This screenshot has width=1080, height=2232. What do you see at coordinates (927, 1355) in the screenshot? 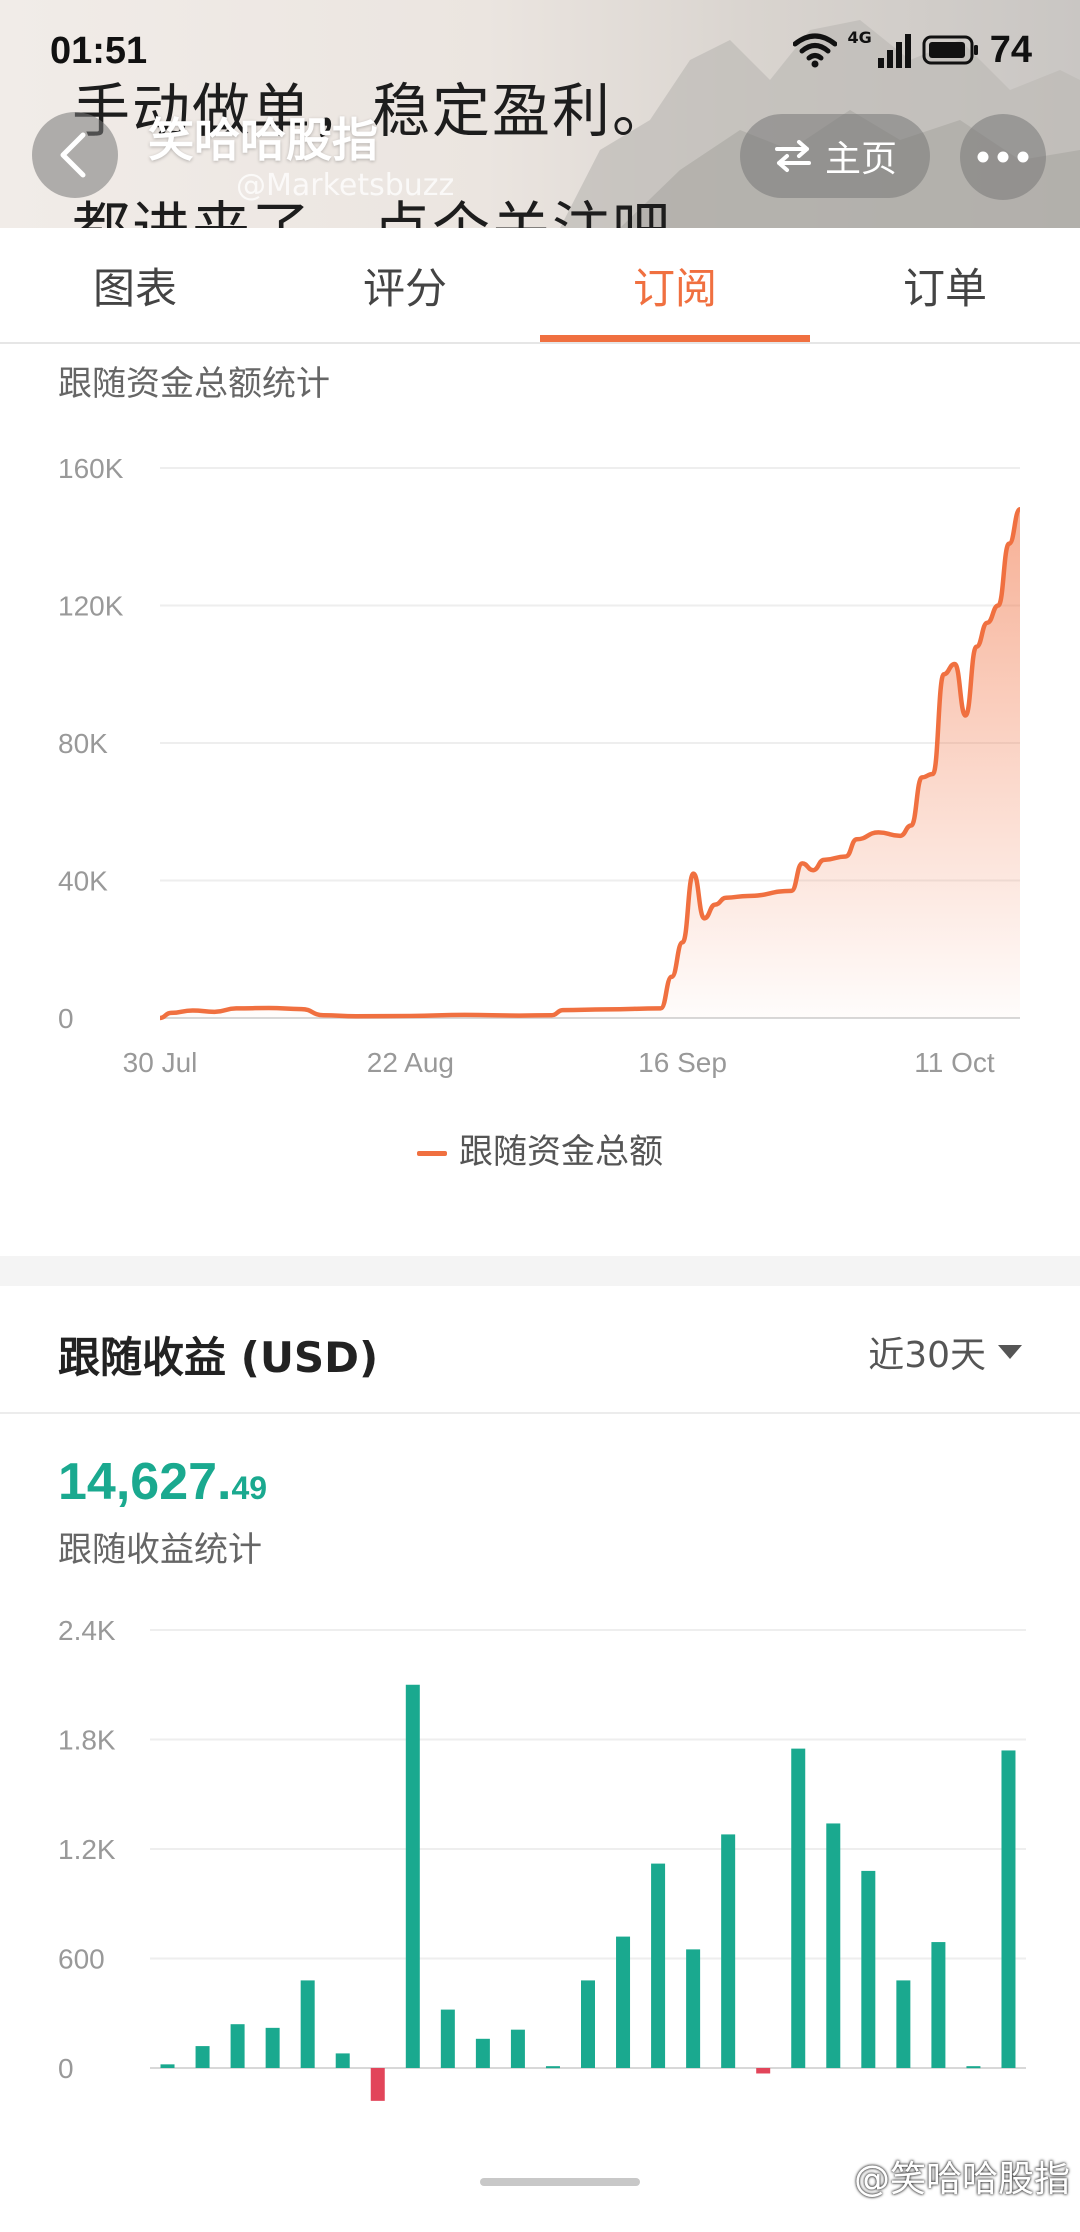
I see `period-label: 近30天` at bounding box center [927, 1355].